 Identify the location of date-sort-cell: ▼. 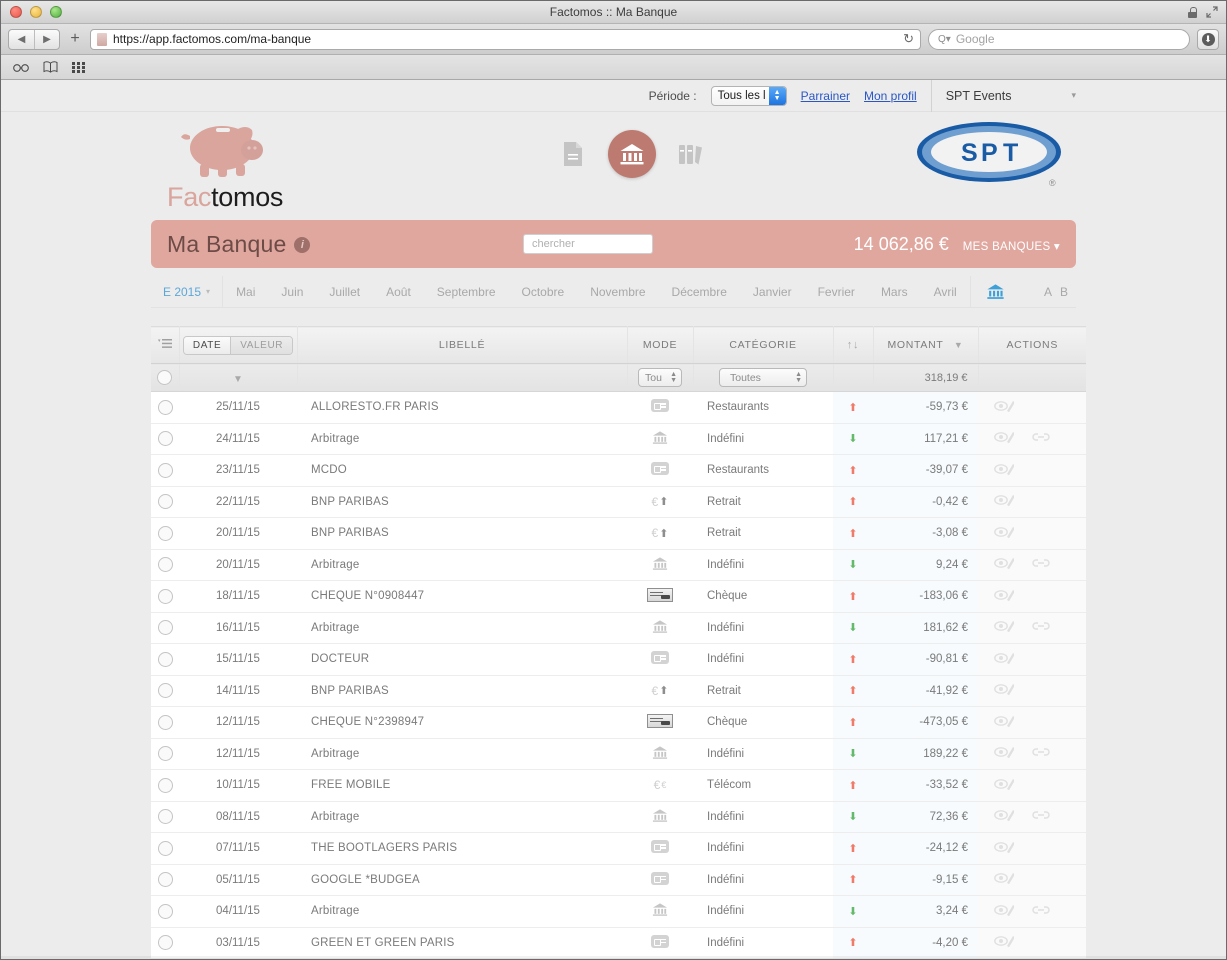
(238, 377).